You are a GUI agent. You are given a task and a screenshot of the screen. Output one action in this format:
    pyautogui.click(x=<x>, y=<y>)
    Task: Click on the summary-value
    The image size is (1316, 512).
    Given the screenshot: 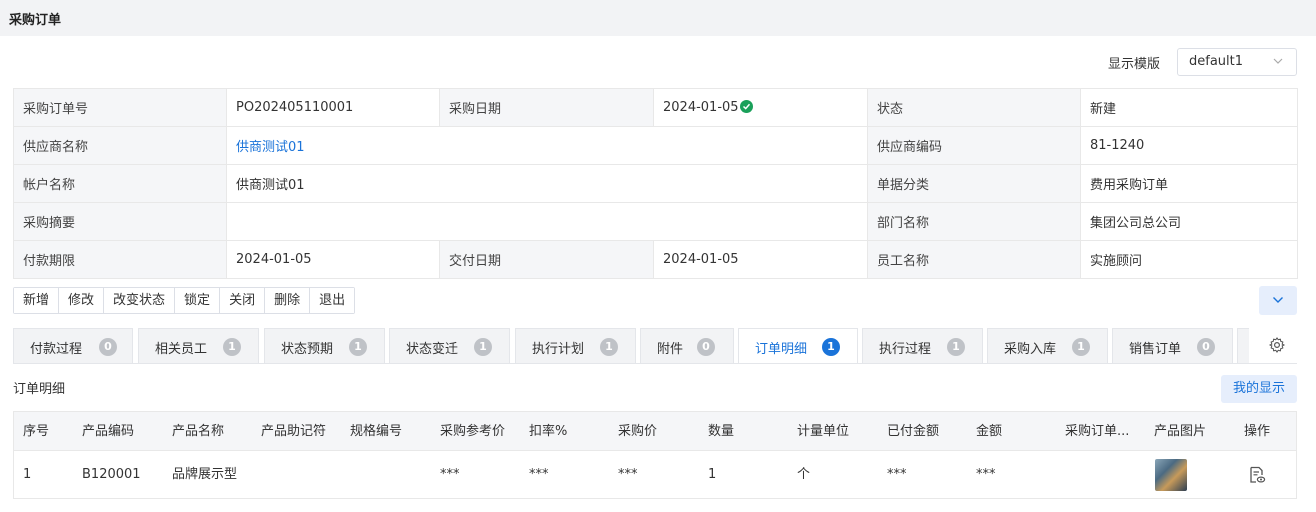 What is the action you would take?
    pyautogui.click(x=547, y=221)
    